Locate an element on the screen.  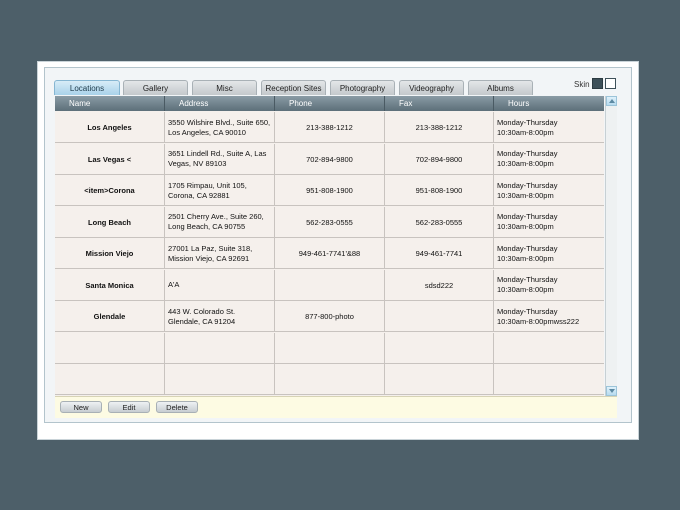
cell-phone: 562-283-0555 is located at coordinates (330, 222).